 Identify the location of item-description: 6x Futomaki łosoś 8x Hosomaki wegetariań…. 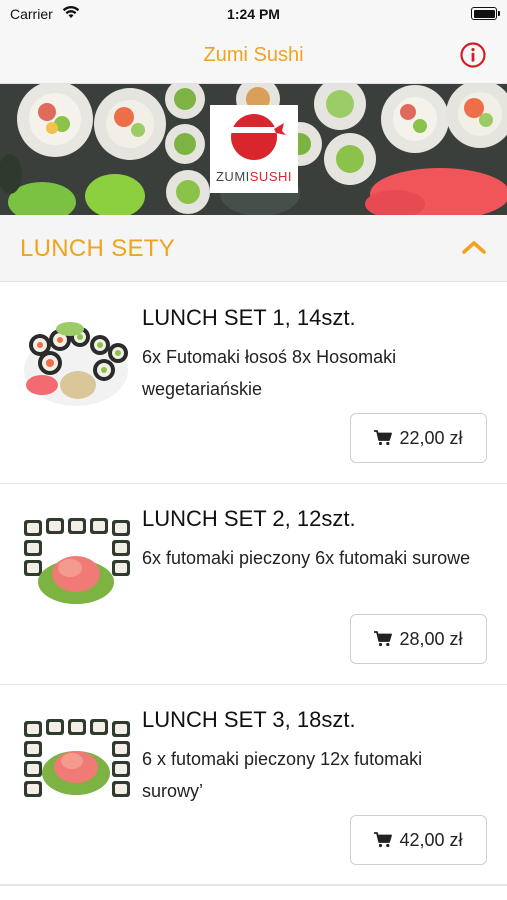
(269, 373).